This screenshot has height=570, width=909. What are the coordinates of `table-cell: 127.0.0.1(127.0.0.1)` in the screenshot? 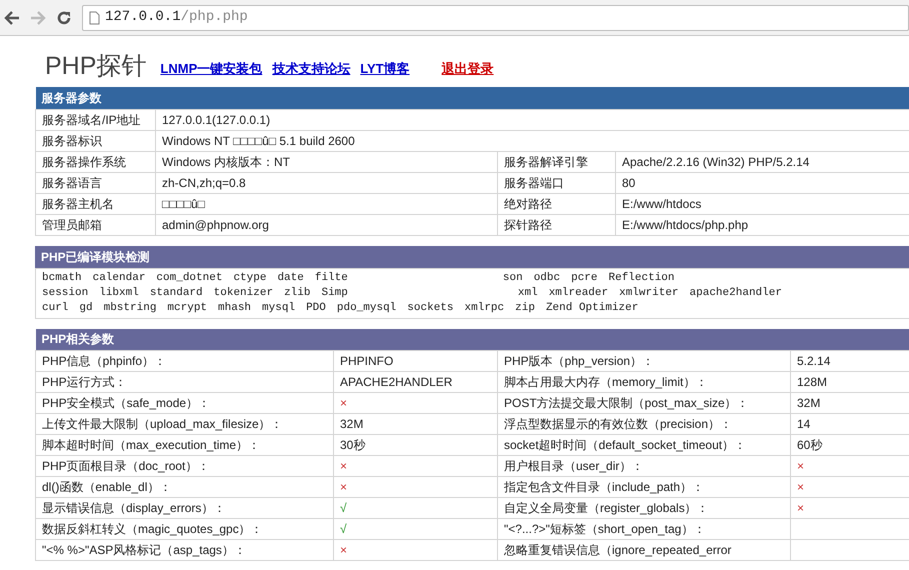 It's located at (532, 119).